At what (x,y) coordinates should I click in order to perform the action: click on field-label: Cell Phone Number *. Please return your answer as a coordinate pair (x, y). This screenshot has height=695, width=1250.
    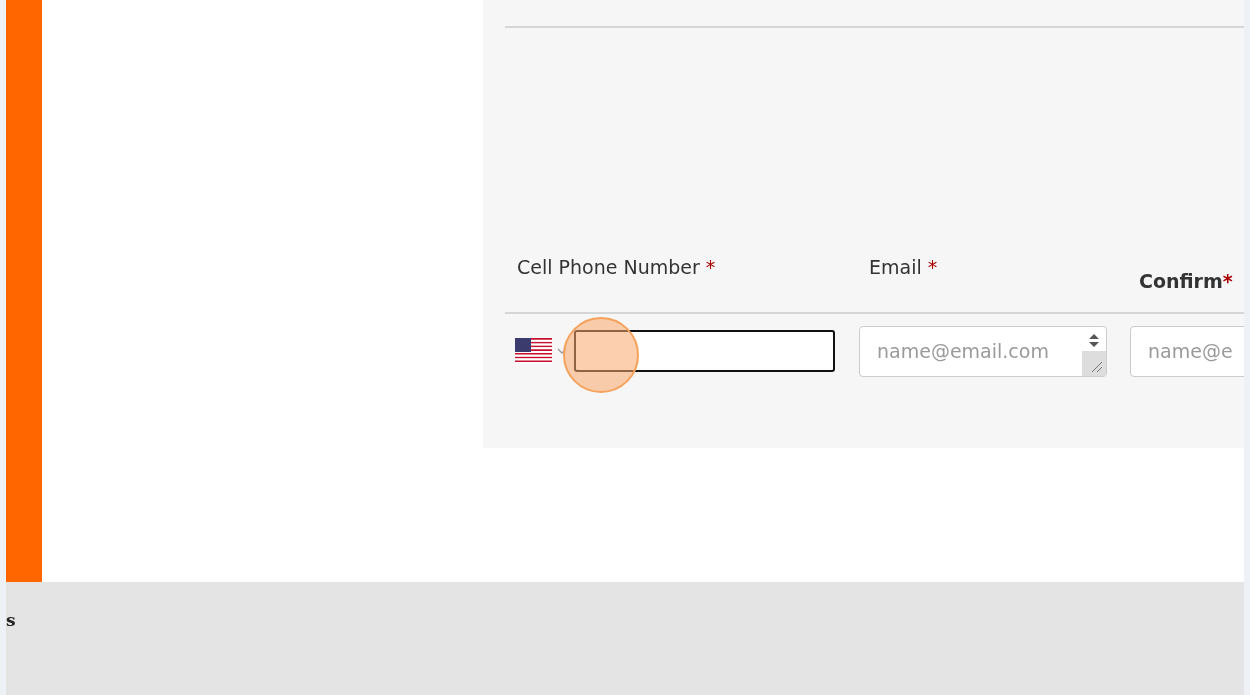
    Looking at the image, I should click on (616, 268).